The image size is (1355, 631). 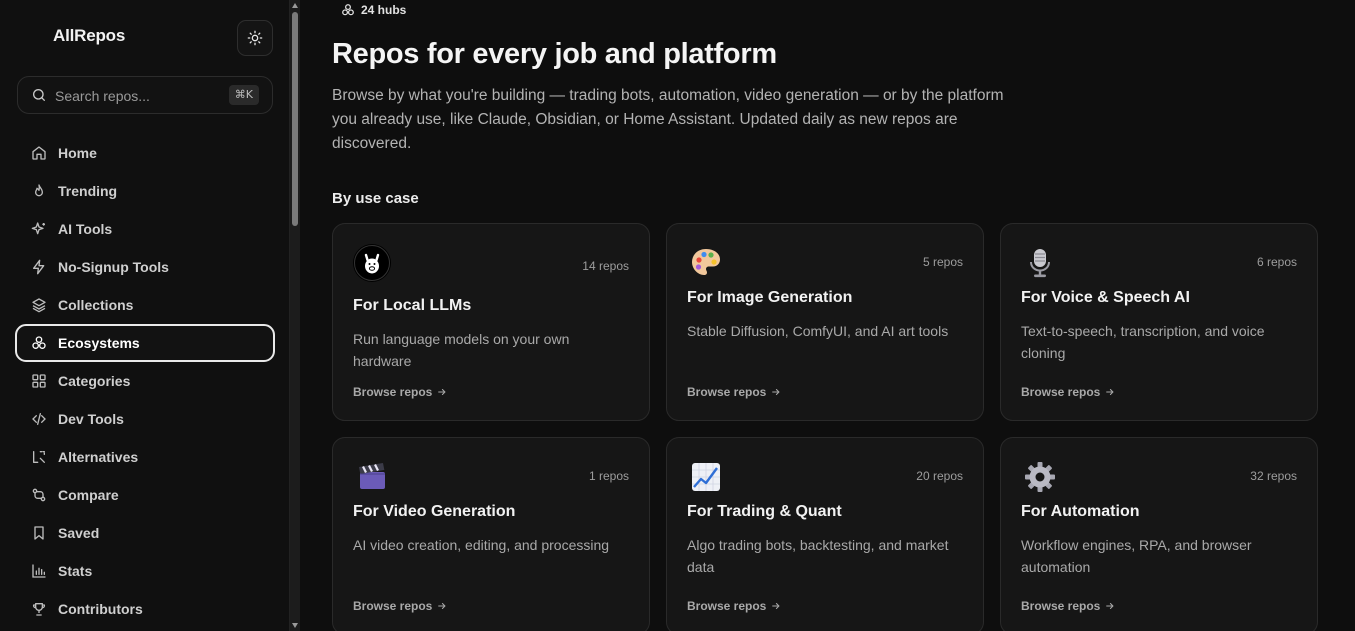 I want to click on sidebar-item-label: Categories, so click(x=94, y=381).